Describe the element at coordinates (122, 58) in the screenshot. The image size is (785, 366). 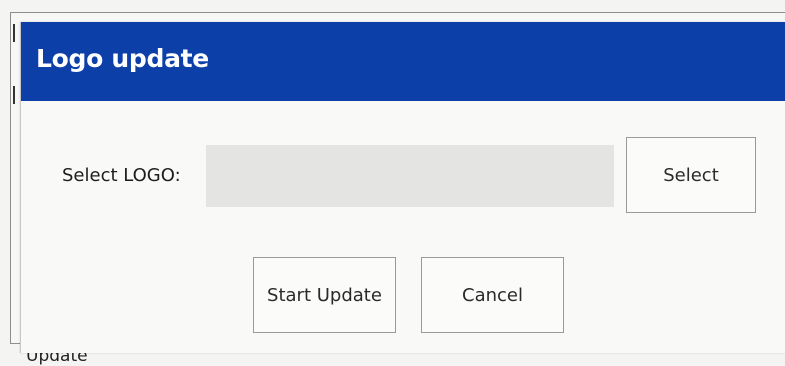
I see `dialog-title: Logo update` at that location.